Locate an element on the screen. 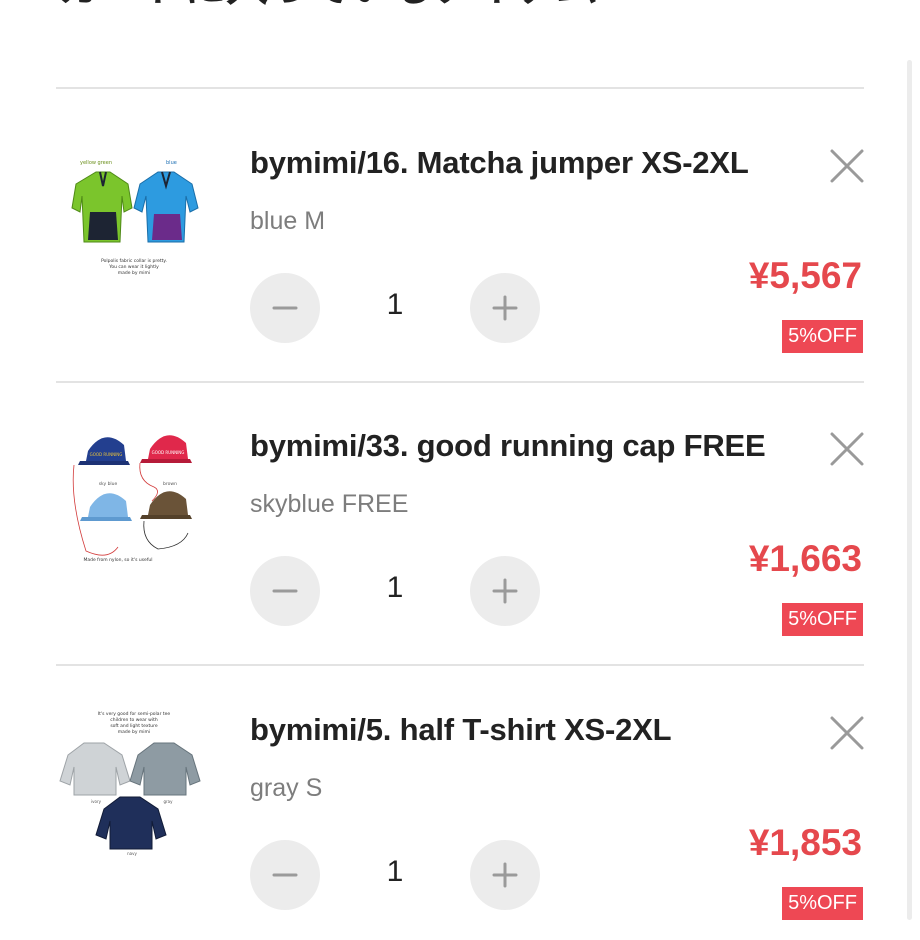  item-price: ¥1,663 is located at coordinates (805, 558).